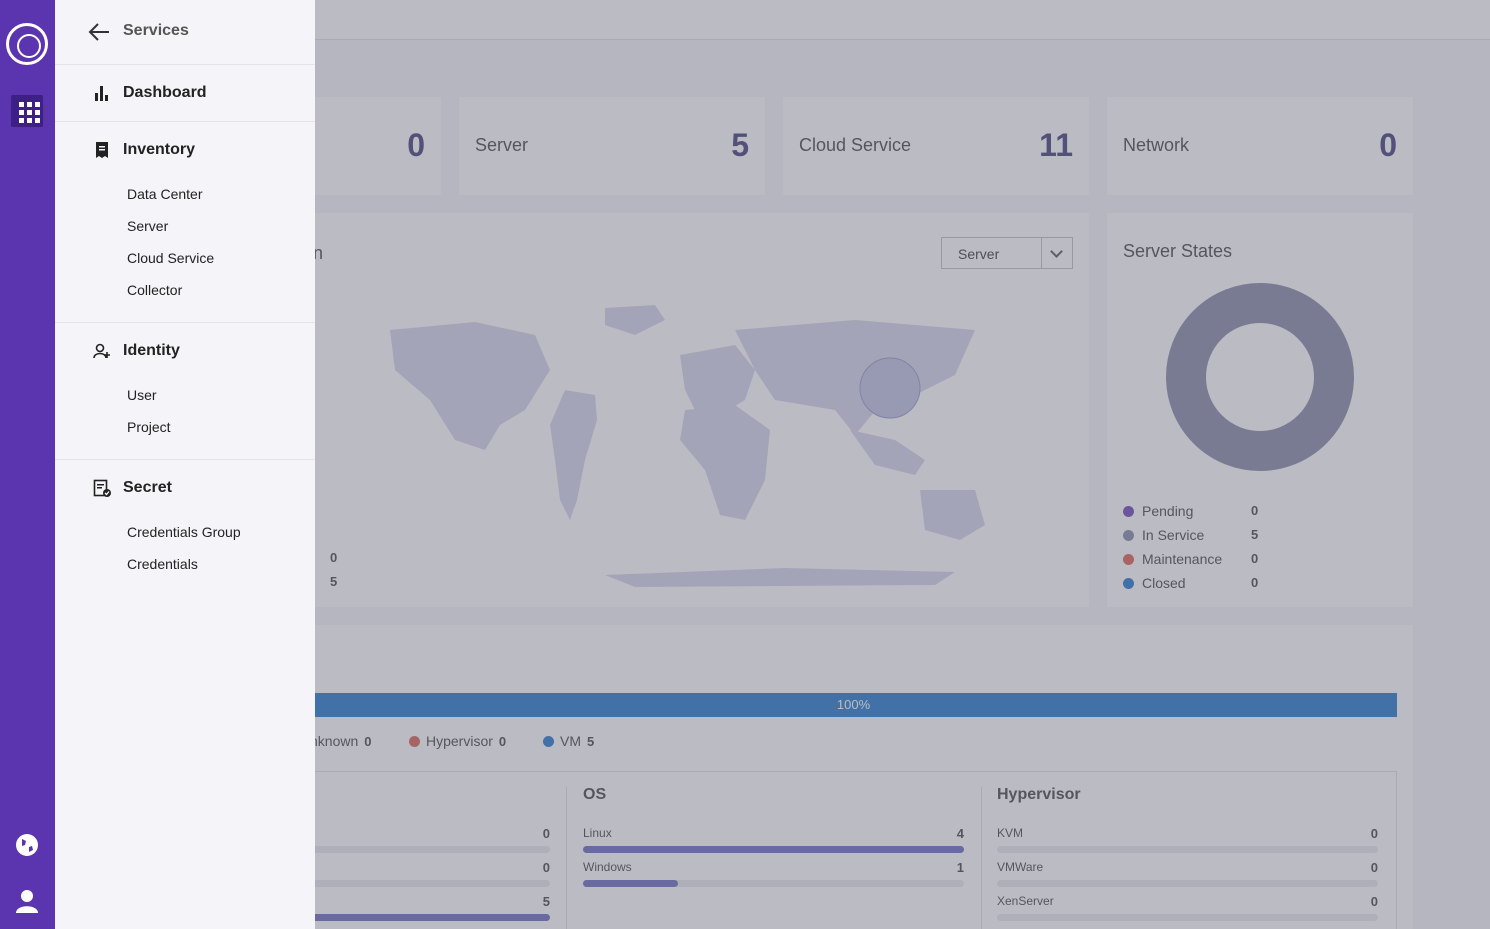  I want to click on menu-section-dashboard: Dashboard, so click(185, 93).